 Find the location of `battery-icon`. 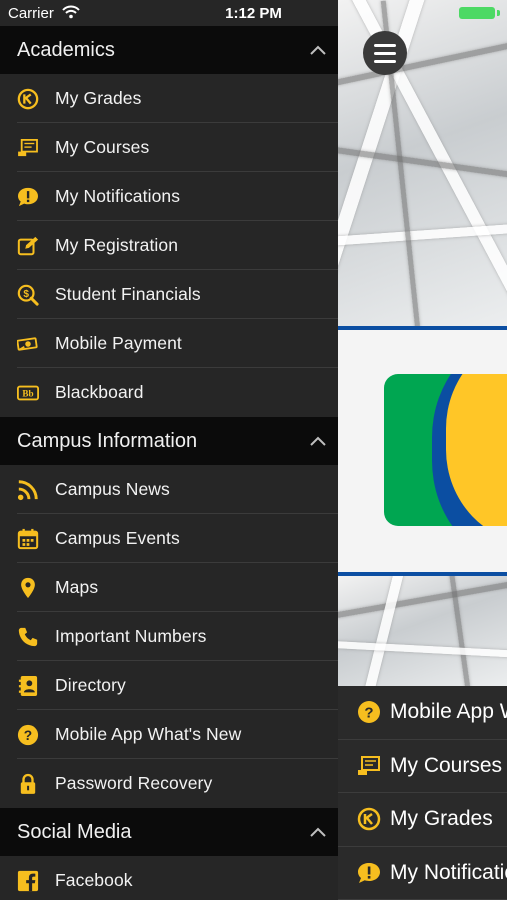

battery-icon is located at coordinates (477, 13).